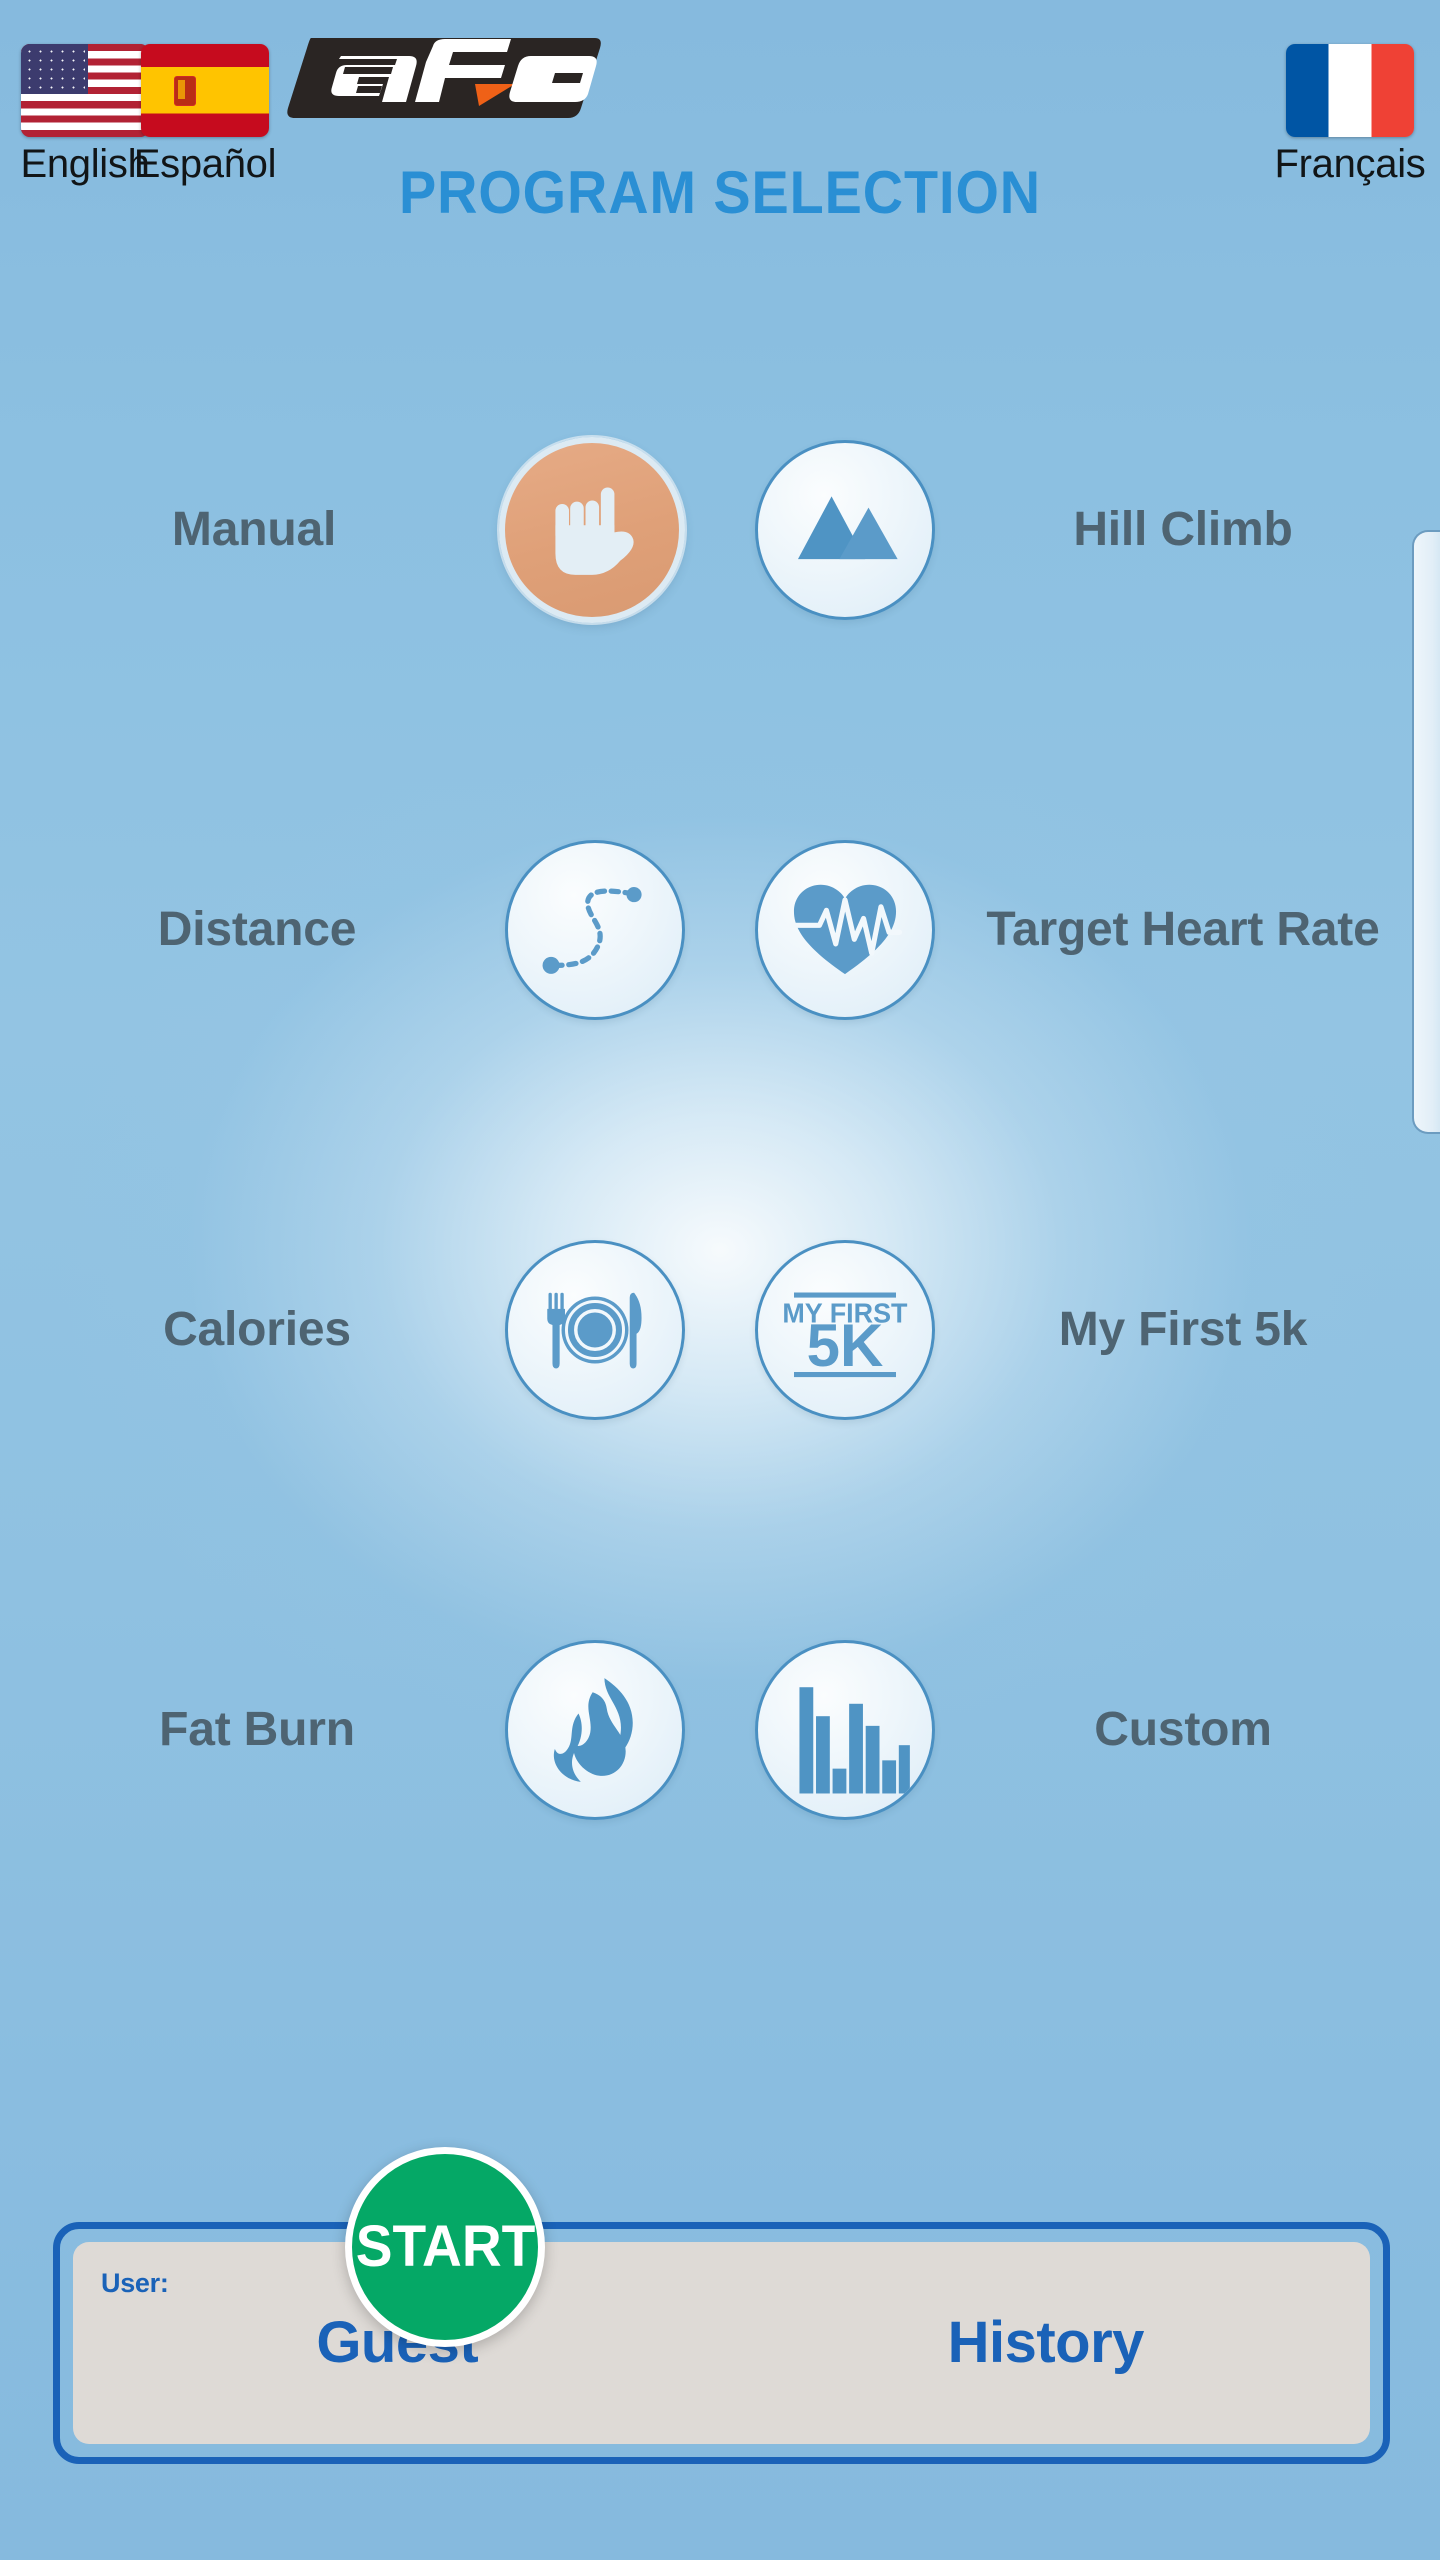 This screenshot has height=2560, width=1440. Describe the element at coordinates (1183, 530) in the screenshot. I see `program-label-hill-climb: Hill Climb` at that location.